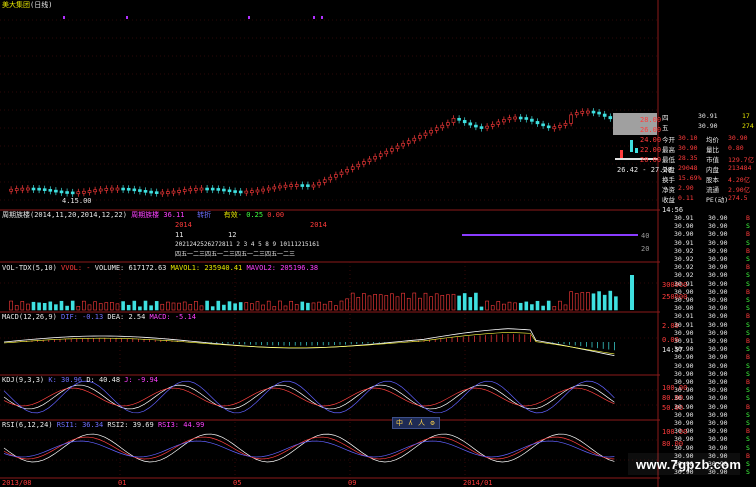 The image size is (756, 487). What do you see at coordinates (432, 423) in the screenshot?
I see `settings-icon: ⚙` at bounding box center [432, 423].